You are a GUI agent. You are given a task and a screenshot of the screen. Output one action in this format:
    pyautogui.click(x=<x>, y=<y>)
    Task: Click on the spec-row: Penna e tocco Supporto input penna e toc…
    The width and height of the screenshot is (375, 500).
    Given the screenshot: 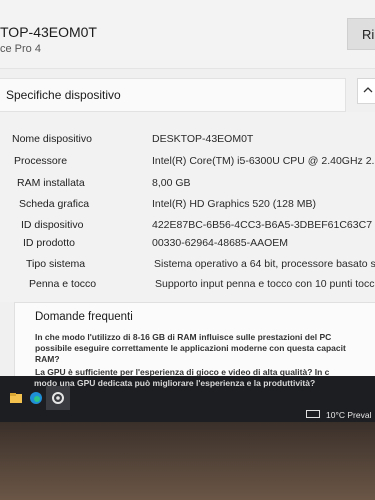 What is the action you would take?
    pyautogui.click(x=187, y=288)
    